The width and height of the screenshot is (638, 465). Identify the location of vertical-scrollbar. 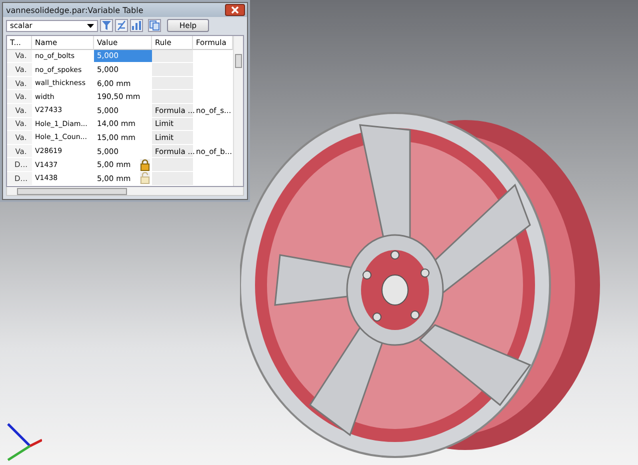
(238, 111).